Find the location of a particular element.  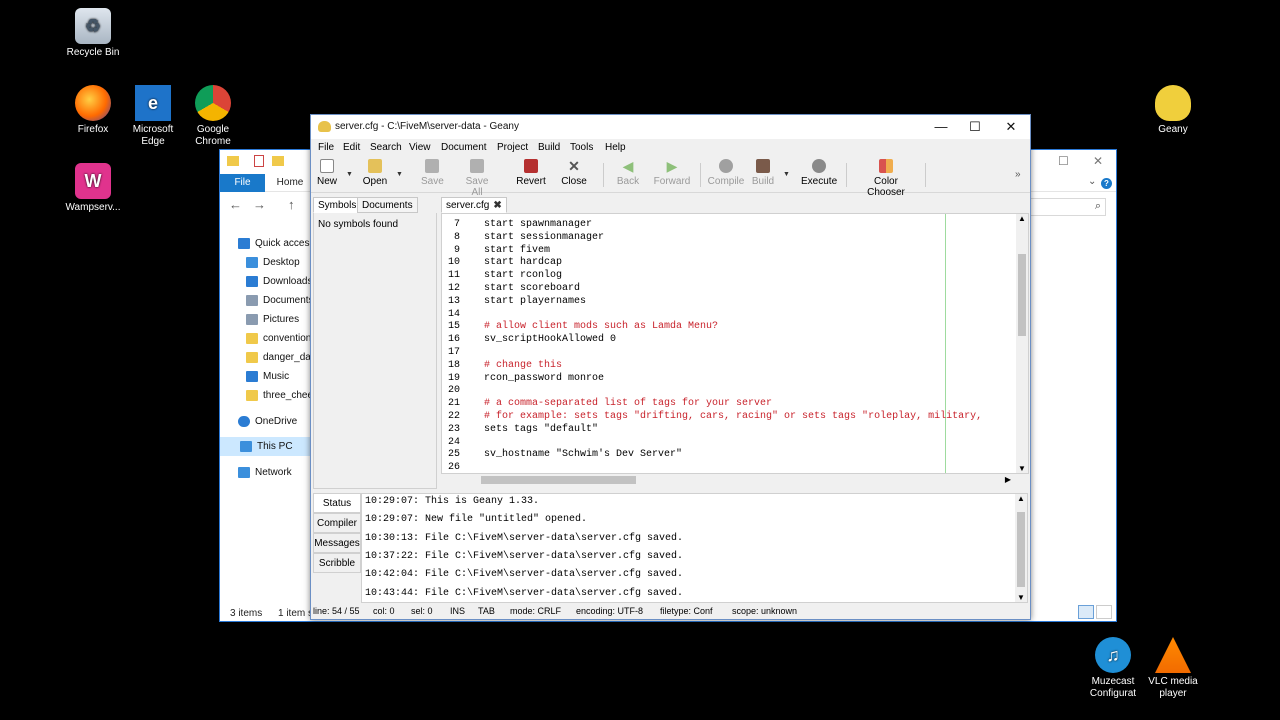

ribbon-tab-home: Home is located at coordinates (290, 183).